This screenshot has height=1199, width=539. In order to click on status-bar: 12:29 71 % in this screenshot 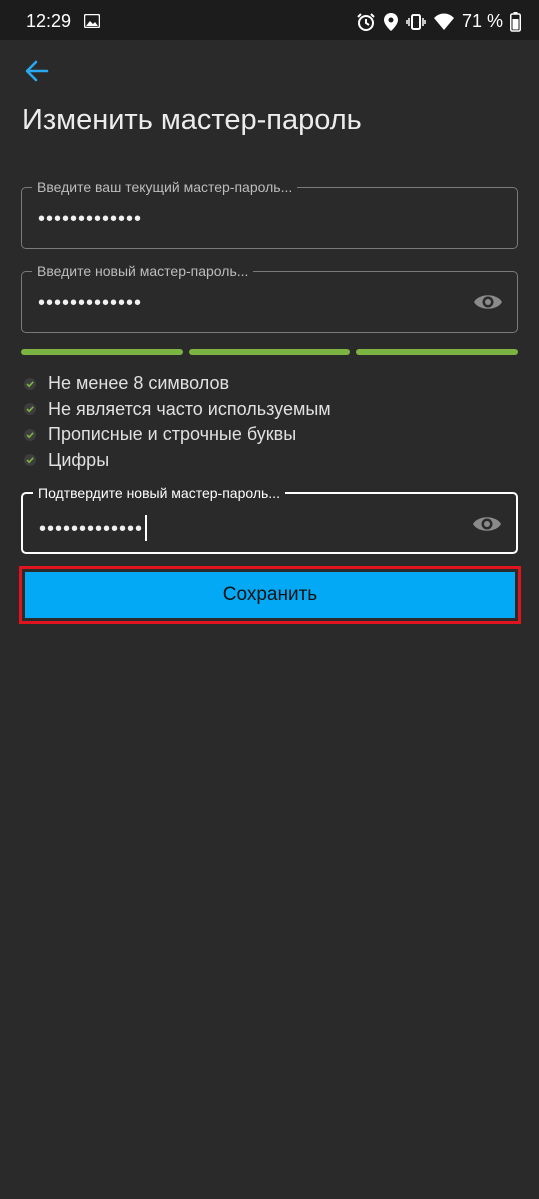, I will do `click(269, 20)`.